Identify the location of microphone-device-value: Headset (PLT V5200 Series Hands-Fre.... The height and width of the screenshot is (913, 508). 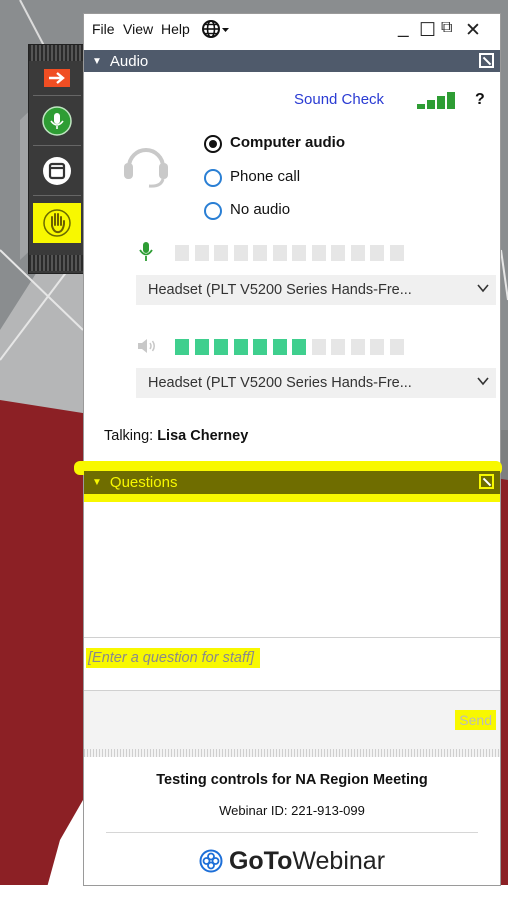
(280, 290).